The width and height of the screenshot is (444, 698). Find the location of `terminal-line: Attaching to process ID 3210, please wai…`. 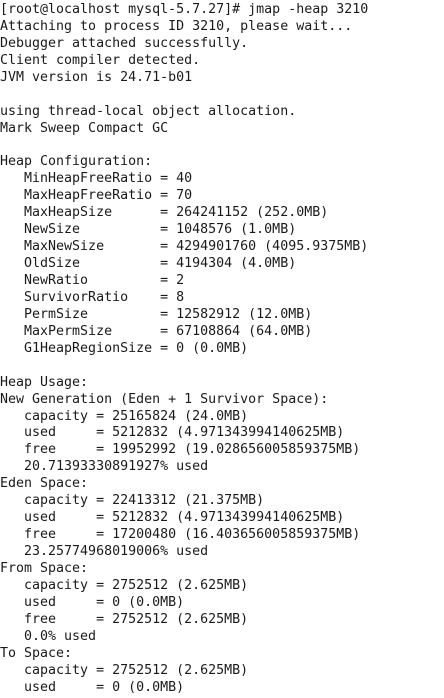

terminal-line: Attaching to process ID 3210, please wai… is located at coordinates (176, 26).